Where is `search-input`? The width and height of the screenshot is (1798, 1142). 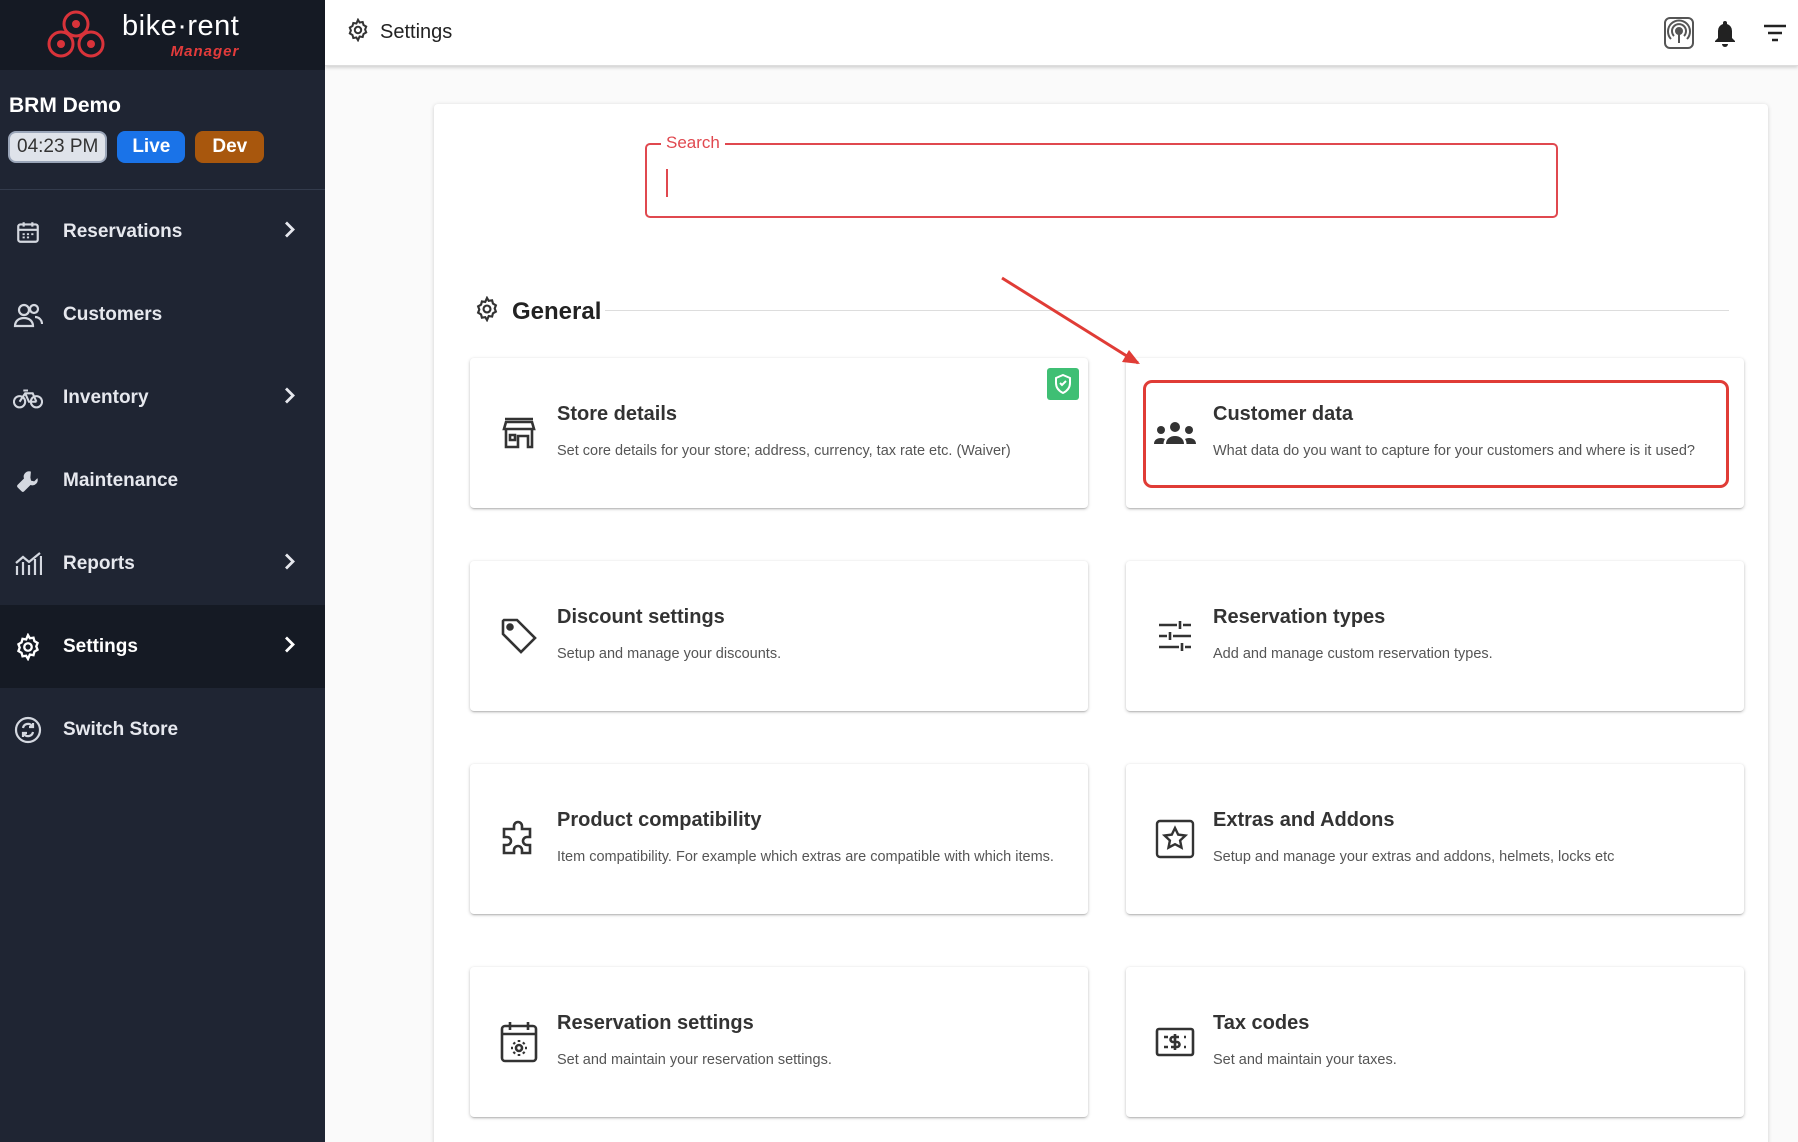 search-input is located at coordinates (1096, 181).